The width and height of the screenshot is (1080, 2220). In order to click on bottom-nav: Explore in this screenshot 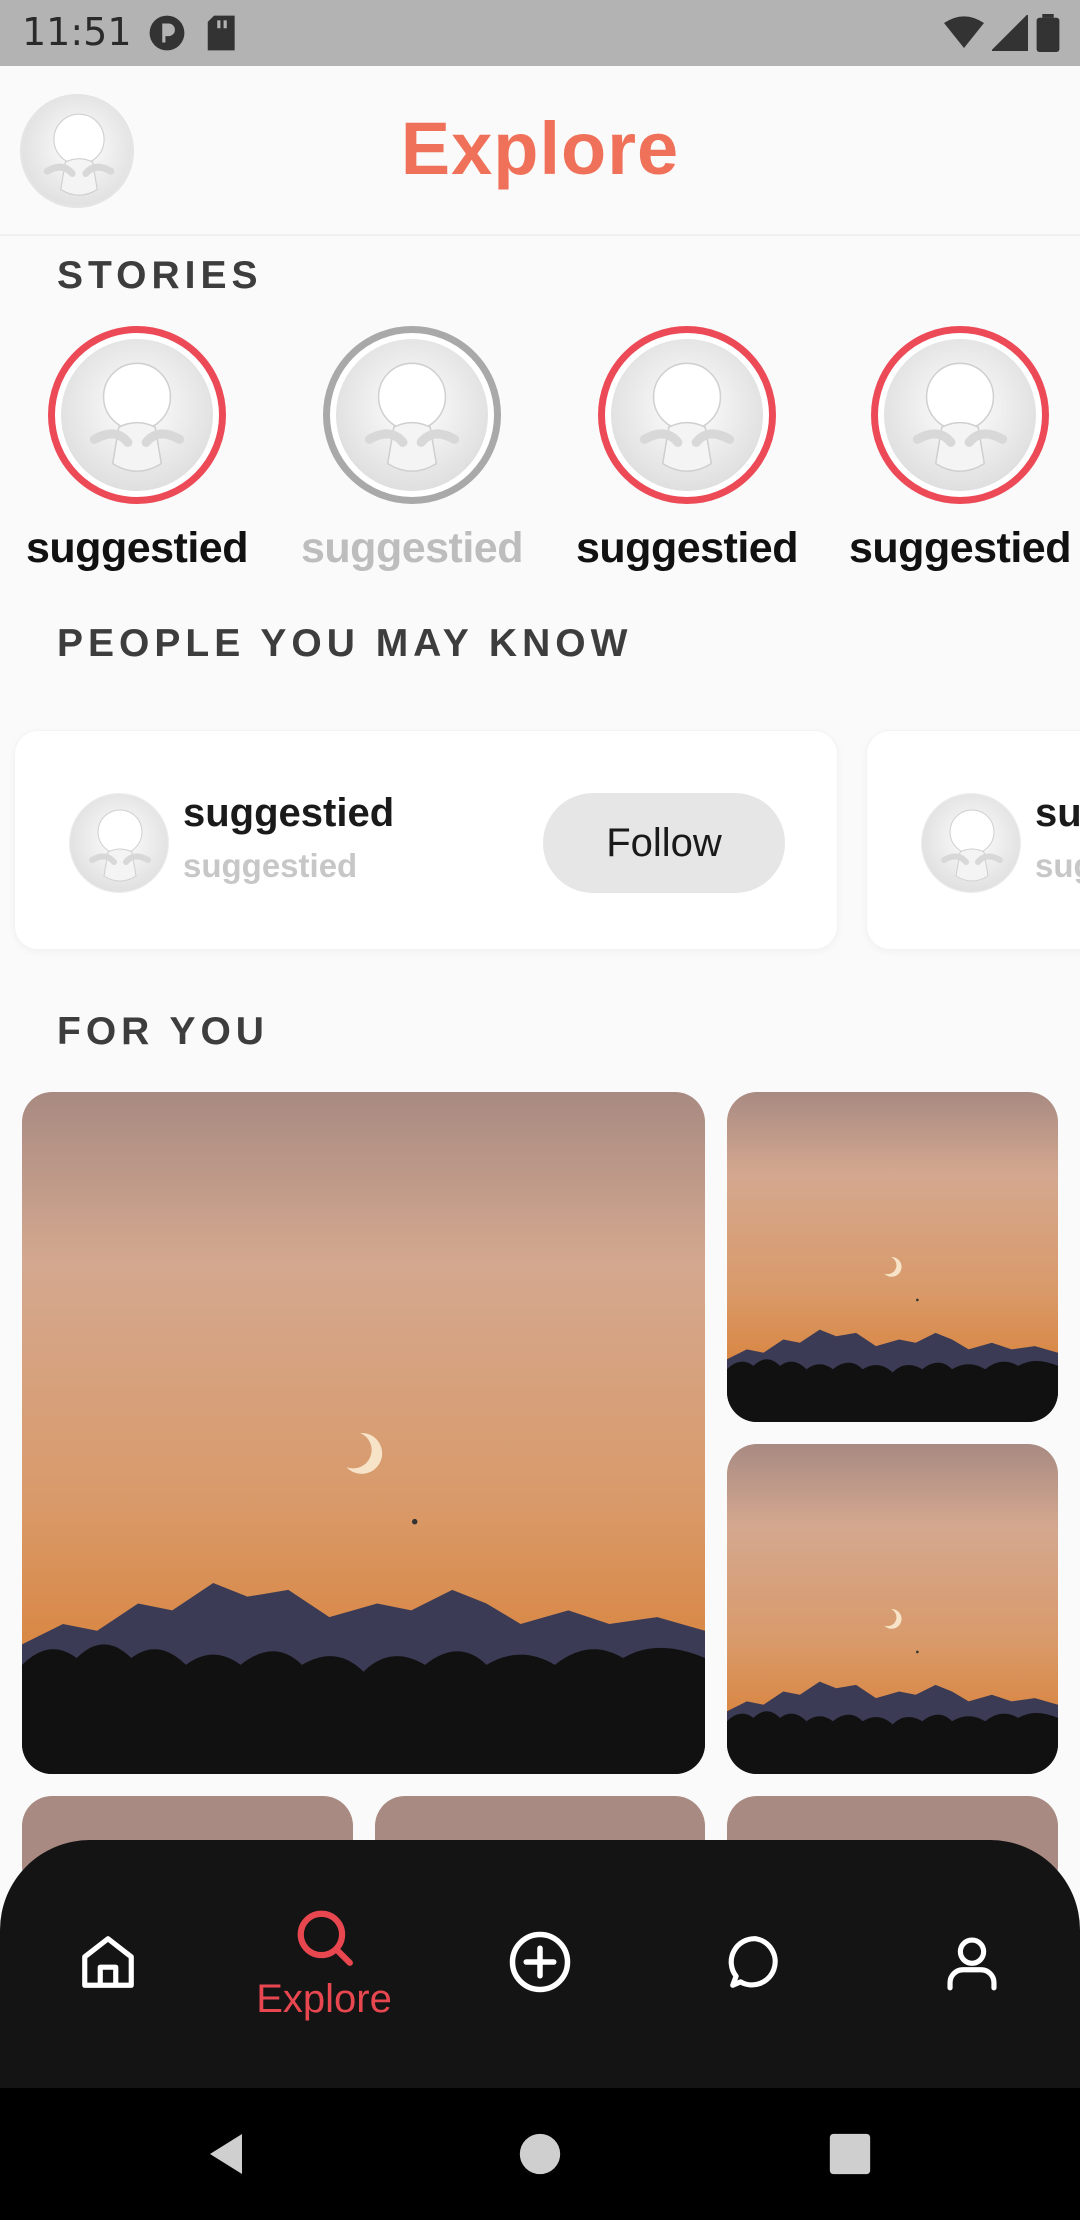, I will do `click(540, 1964)`.